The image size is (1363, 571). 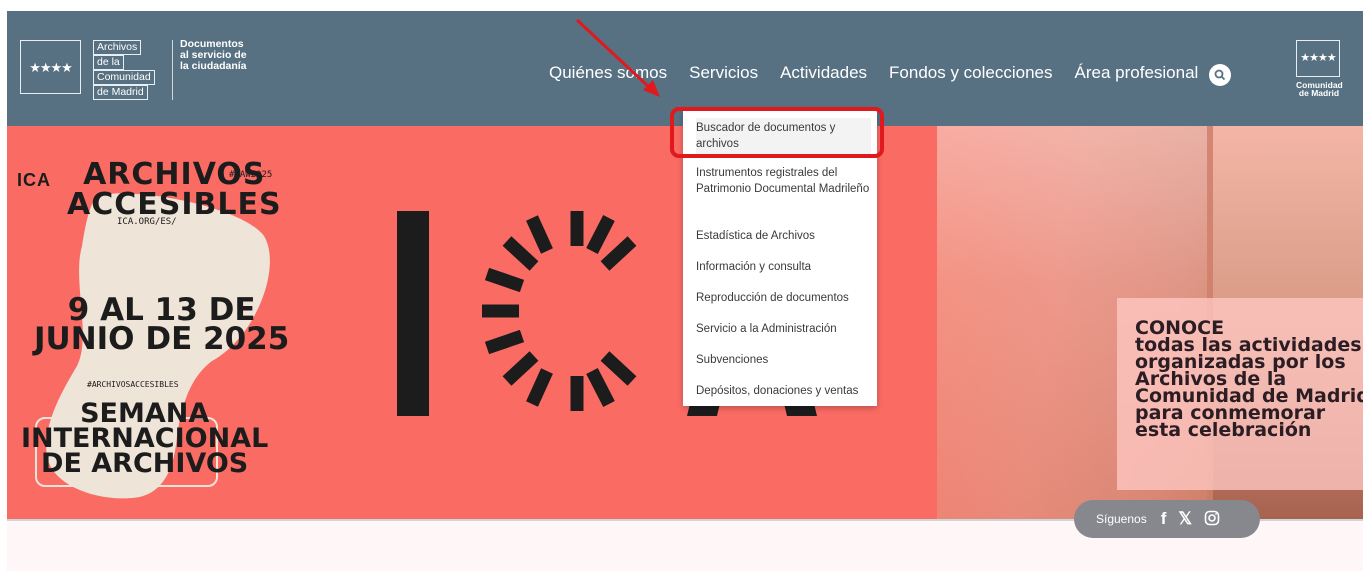 What do you see at coordinates (1185, 519) in the screenshot?
I see `x-icon: 𝕏` at bounding box center [1185, 519].